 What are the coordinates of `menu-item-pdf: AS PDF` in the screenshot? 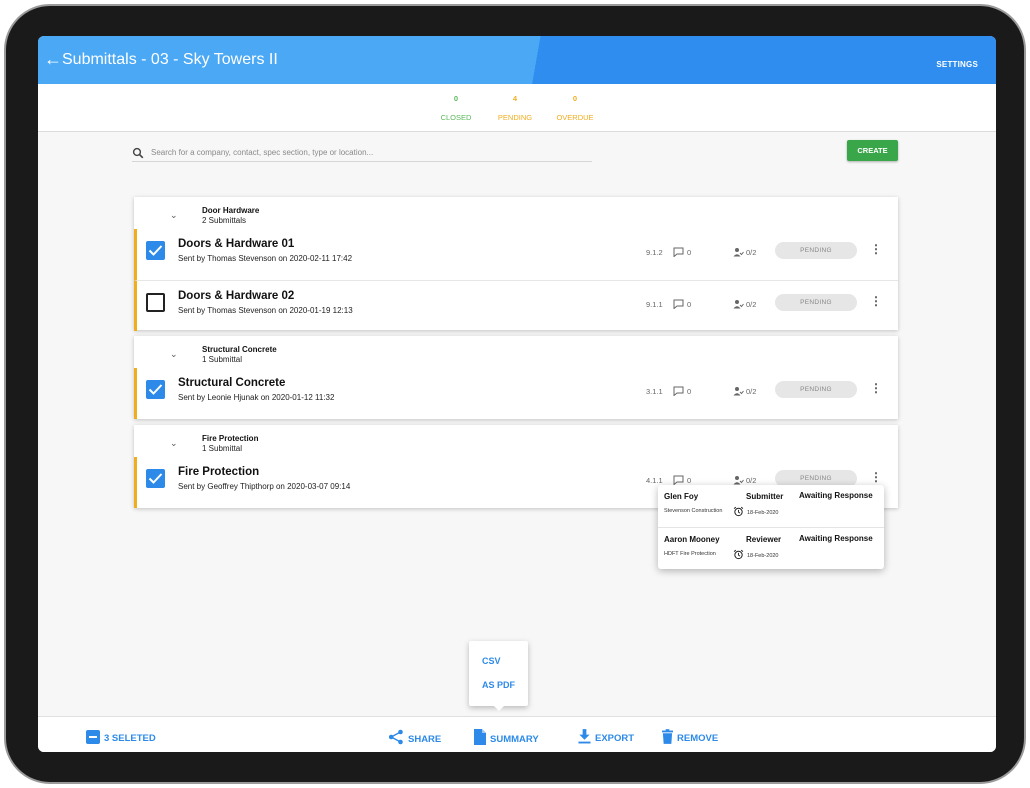 It's located at (498, 685).